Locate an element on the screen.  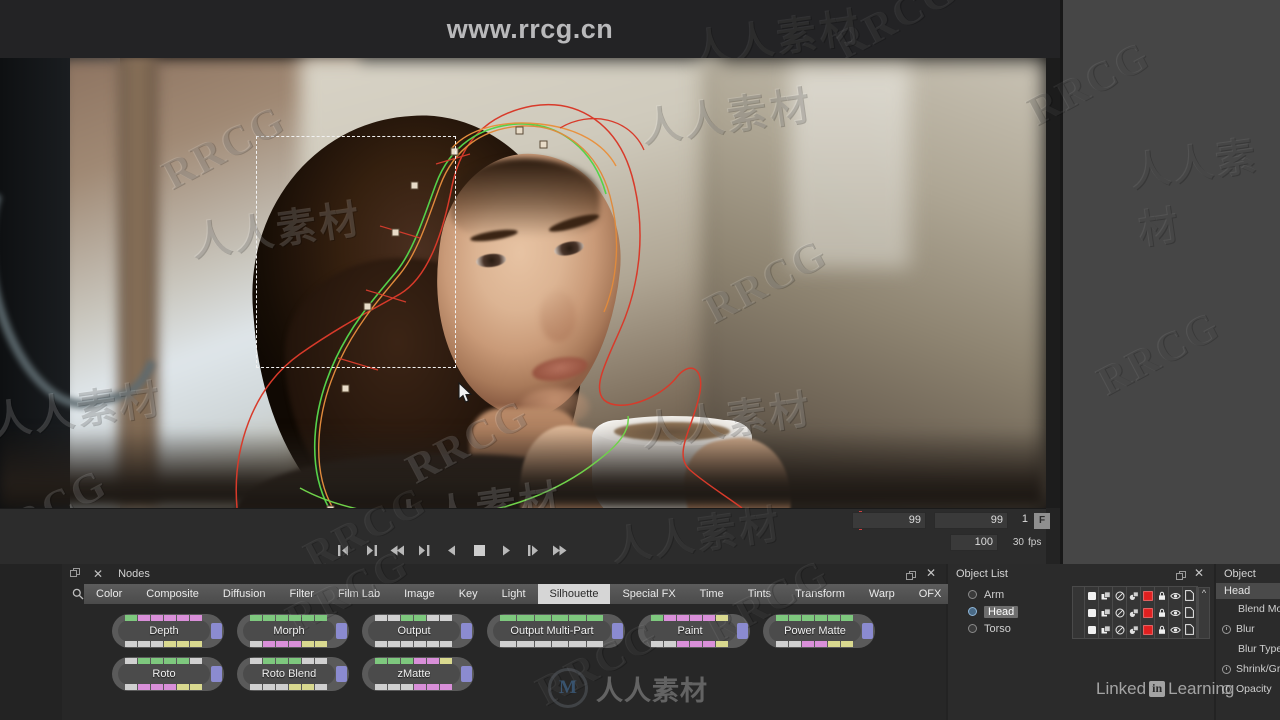
search-icon is located at coordinates (78, 594).